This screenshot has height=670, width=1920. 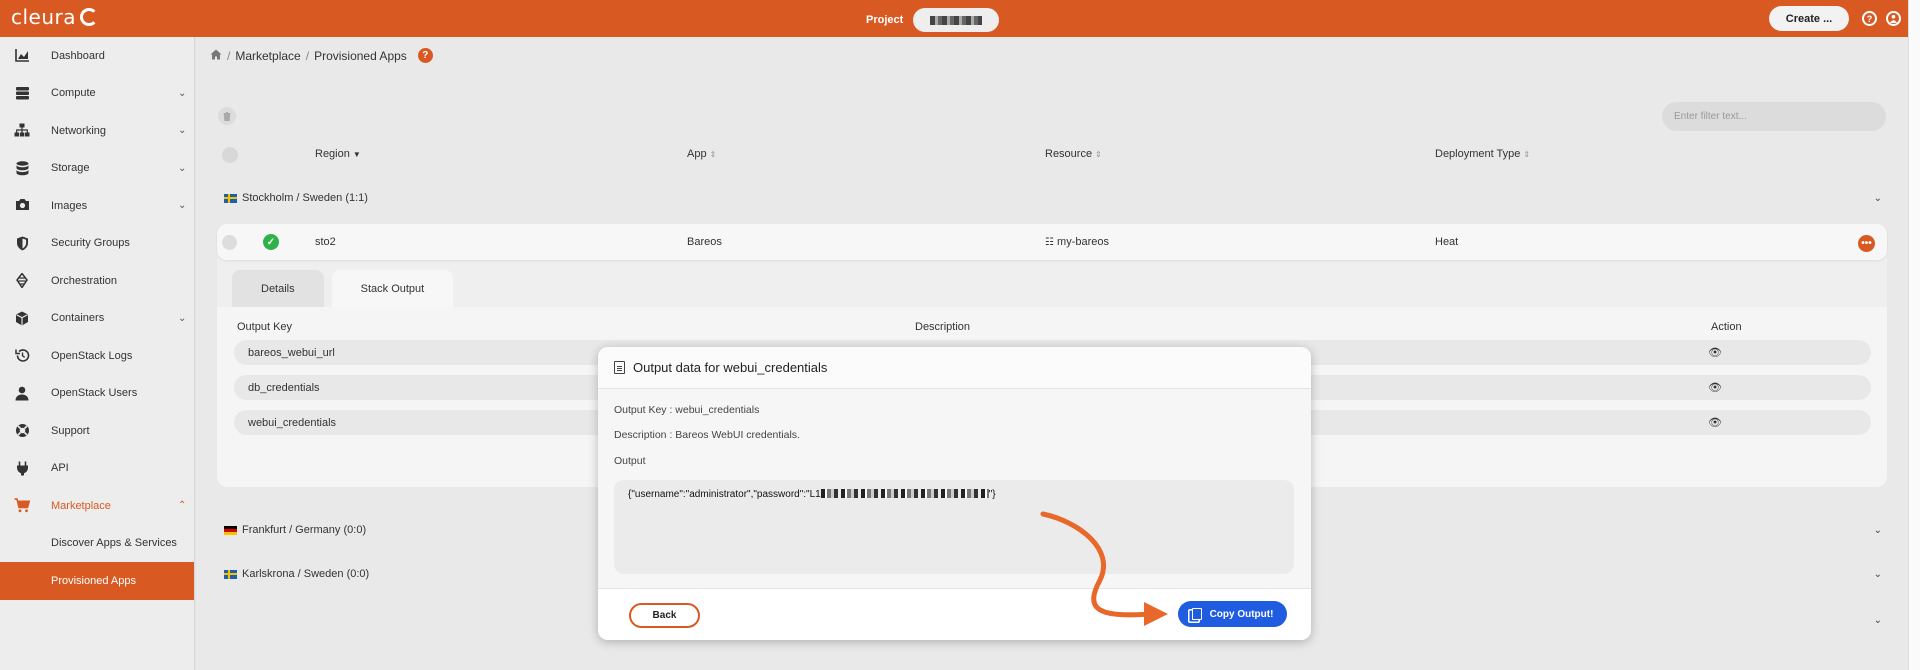 What do you see at coordinates (97, 244) in the screenshot?
I see `sidebar-item-security-groups: Security Groups` at bounding box center [97, 244].